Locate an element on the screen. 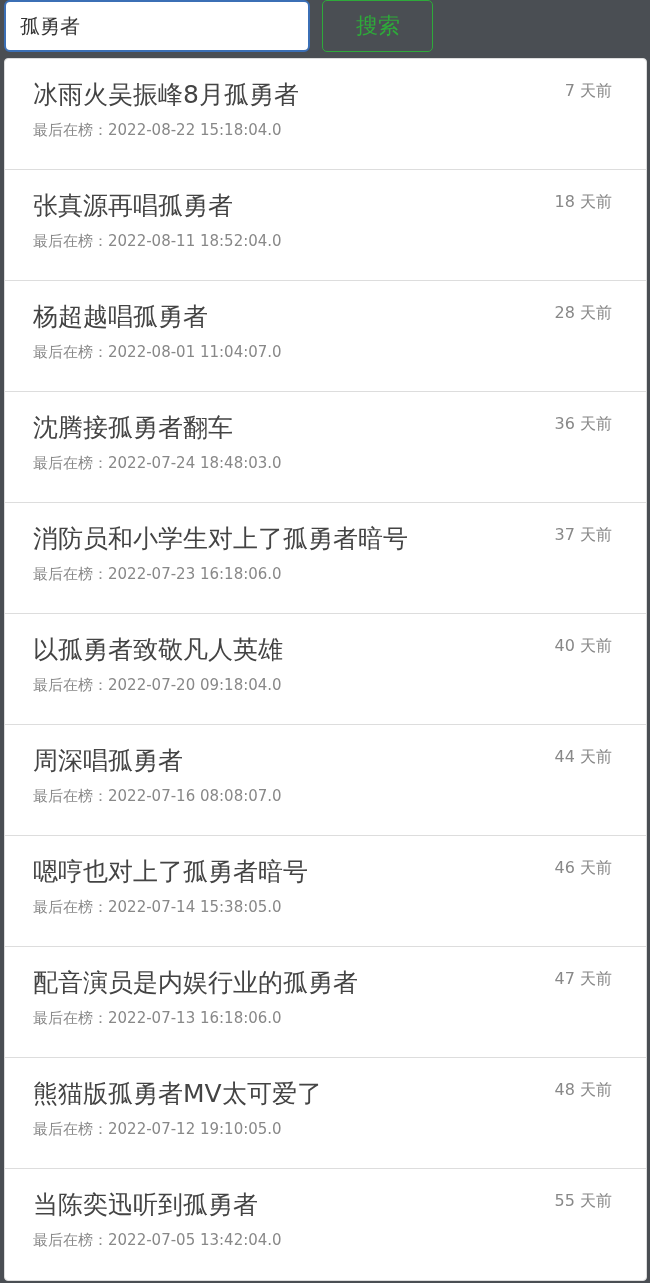 The width and height of the screenshot is (650, 1283). result-title: 嗯哼也对上了孤勇者暗号 is located at coordinates (170, 872).